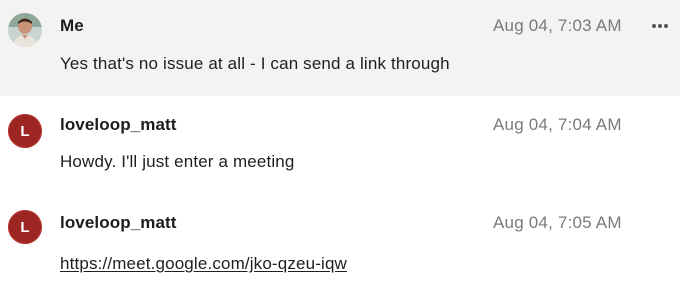 Image resolution: width=680 pixels, height=300 pixels. Describe the element at coordinates (557, 25) in the screenshot. I see `message-timestamp: Aug 04, 7:03 AM` at that location.